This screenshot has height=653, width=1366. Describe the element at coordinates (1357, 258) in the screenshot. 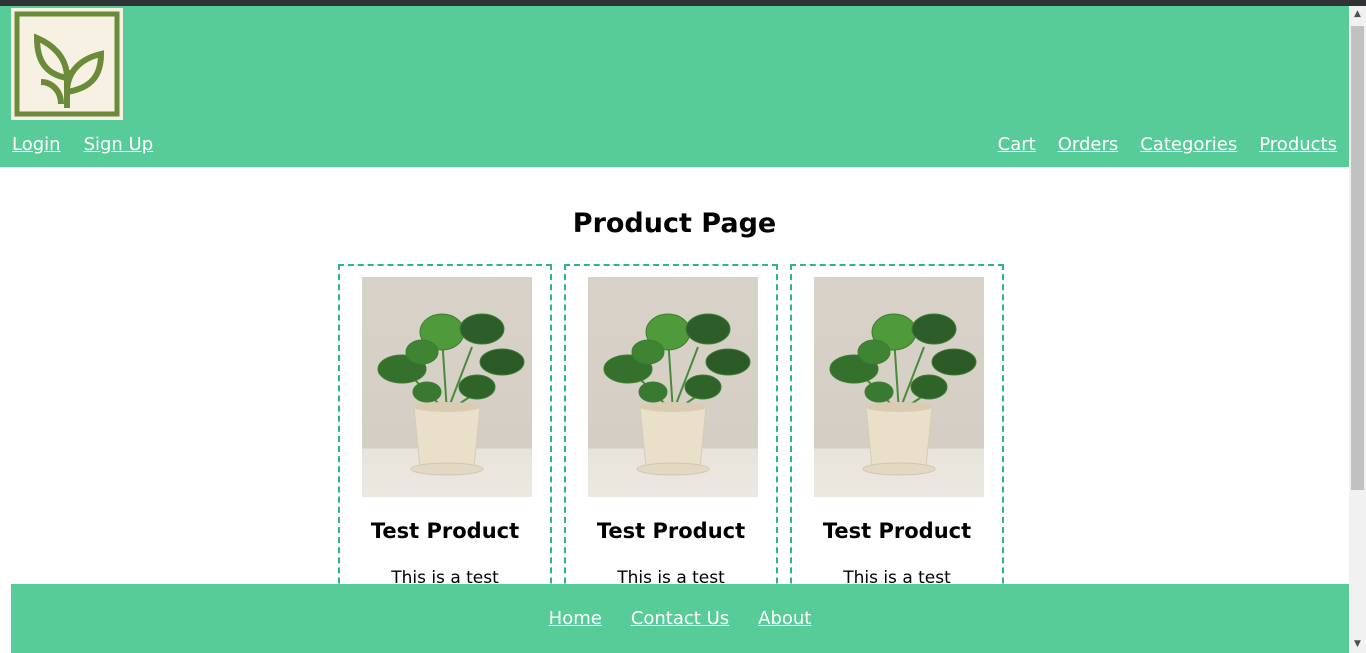

I see `scrollbar-thumb` at that location.